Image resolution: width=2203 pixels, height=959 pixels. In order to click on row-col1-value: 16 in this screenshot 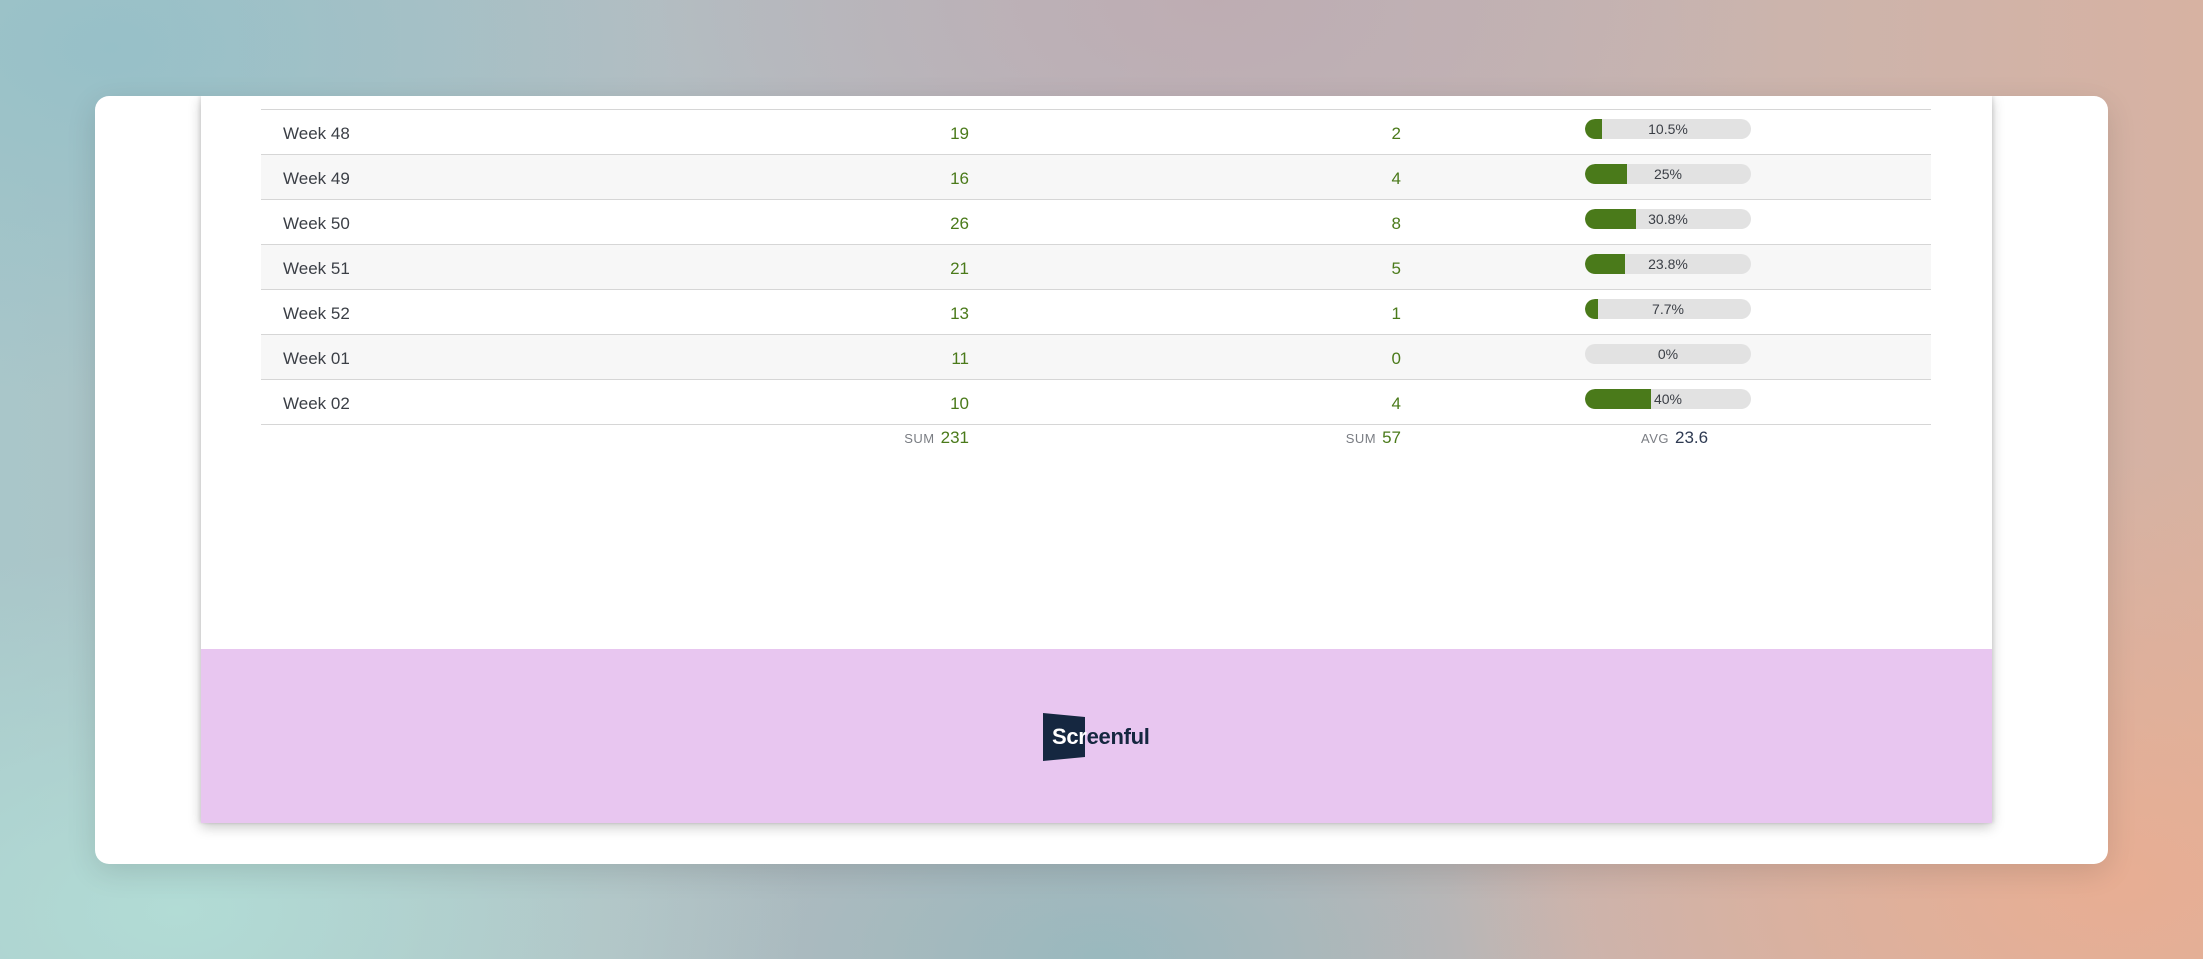, I will do `click(959, 178)`.